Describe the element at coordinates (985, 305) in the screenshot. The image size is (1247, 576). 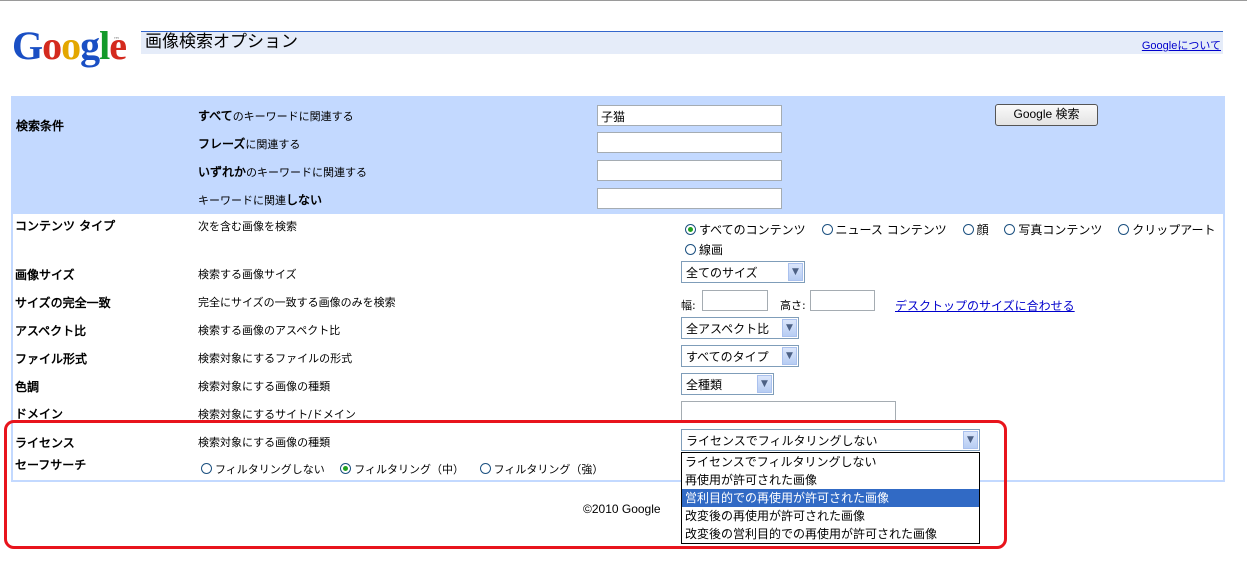
I see `desktop-size-link: デスクトップのサイズに合わせる` at that location.